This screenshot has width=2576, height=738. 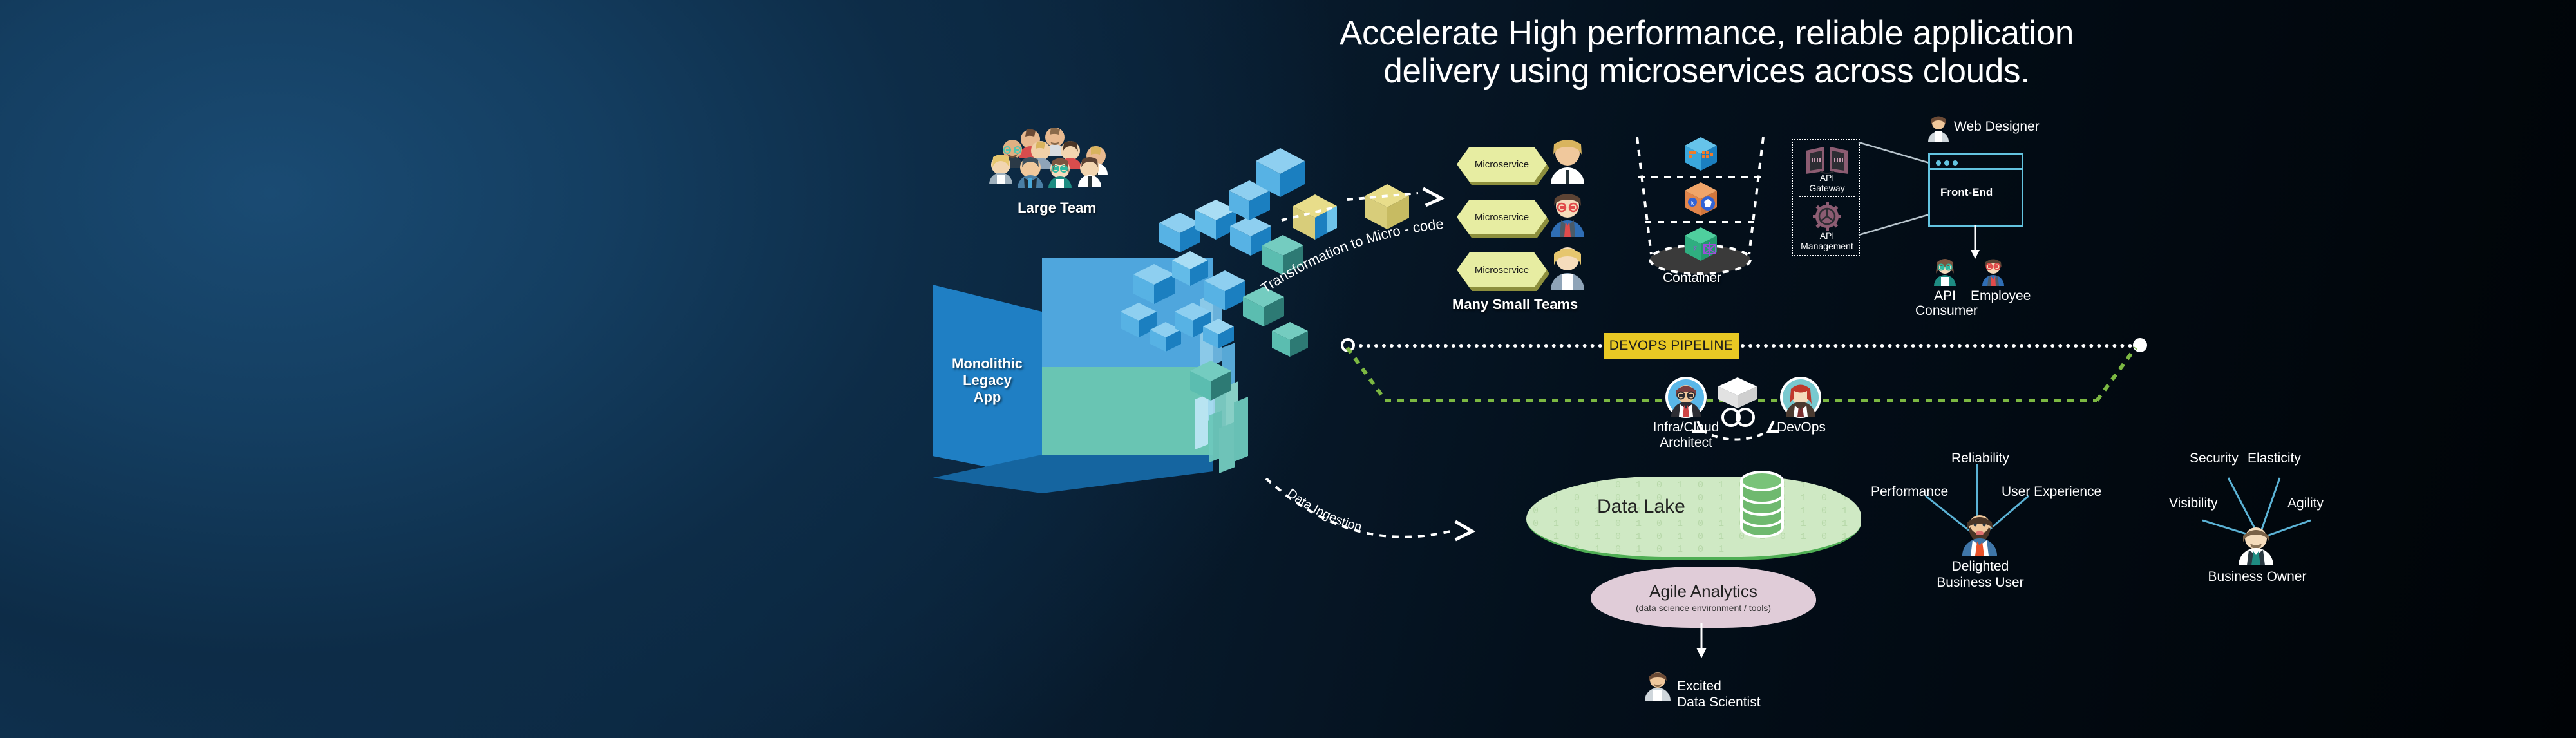 I want to click on window-dot-1-icon, so click(x=1938, y=163).